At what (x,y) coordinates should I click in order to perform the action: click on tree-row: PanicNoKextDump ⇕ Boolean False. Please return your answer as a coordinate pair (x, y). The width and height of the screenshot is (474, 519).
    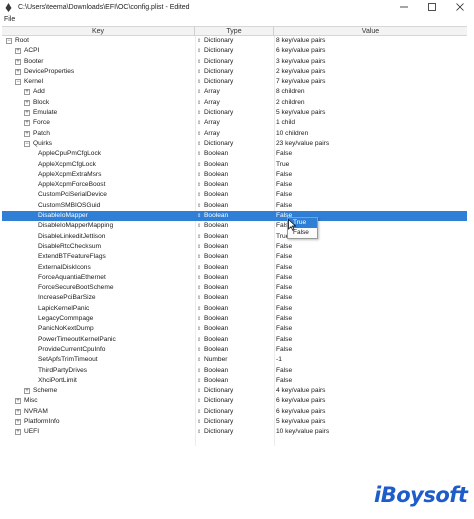
    Looking at the image, I should click on (234, 329).